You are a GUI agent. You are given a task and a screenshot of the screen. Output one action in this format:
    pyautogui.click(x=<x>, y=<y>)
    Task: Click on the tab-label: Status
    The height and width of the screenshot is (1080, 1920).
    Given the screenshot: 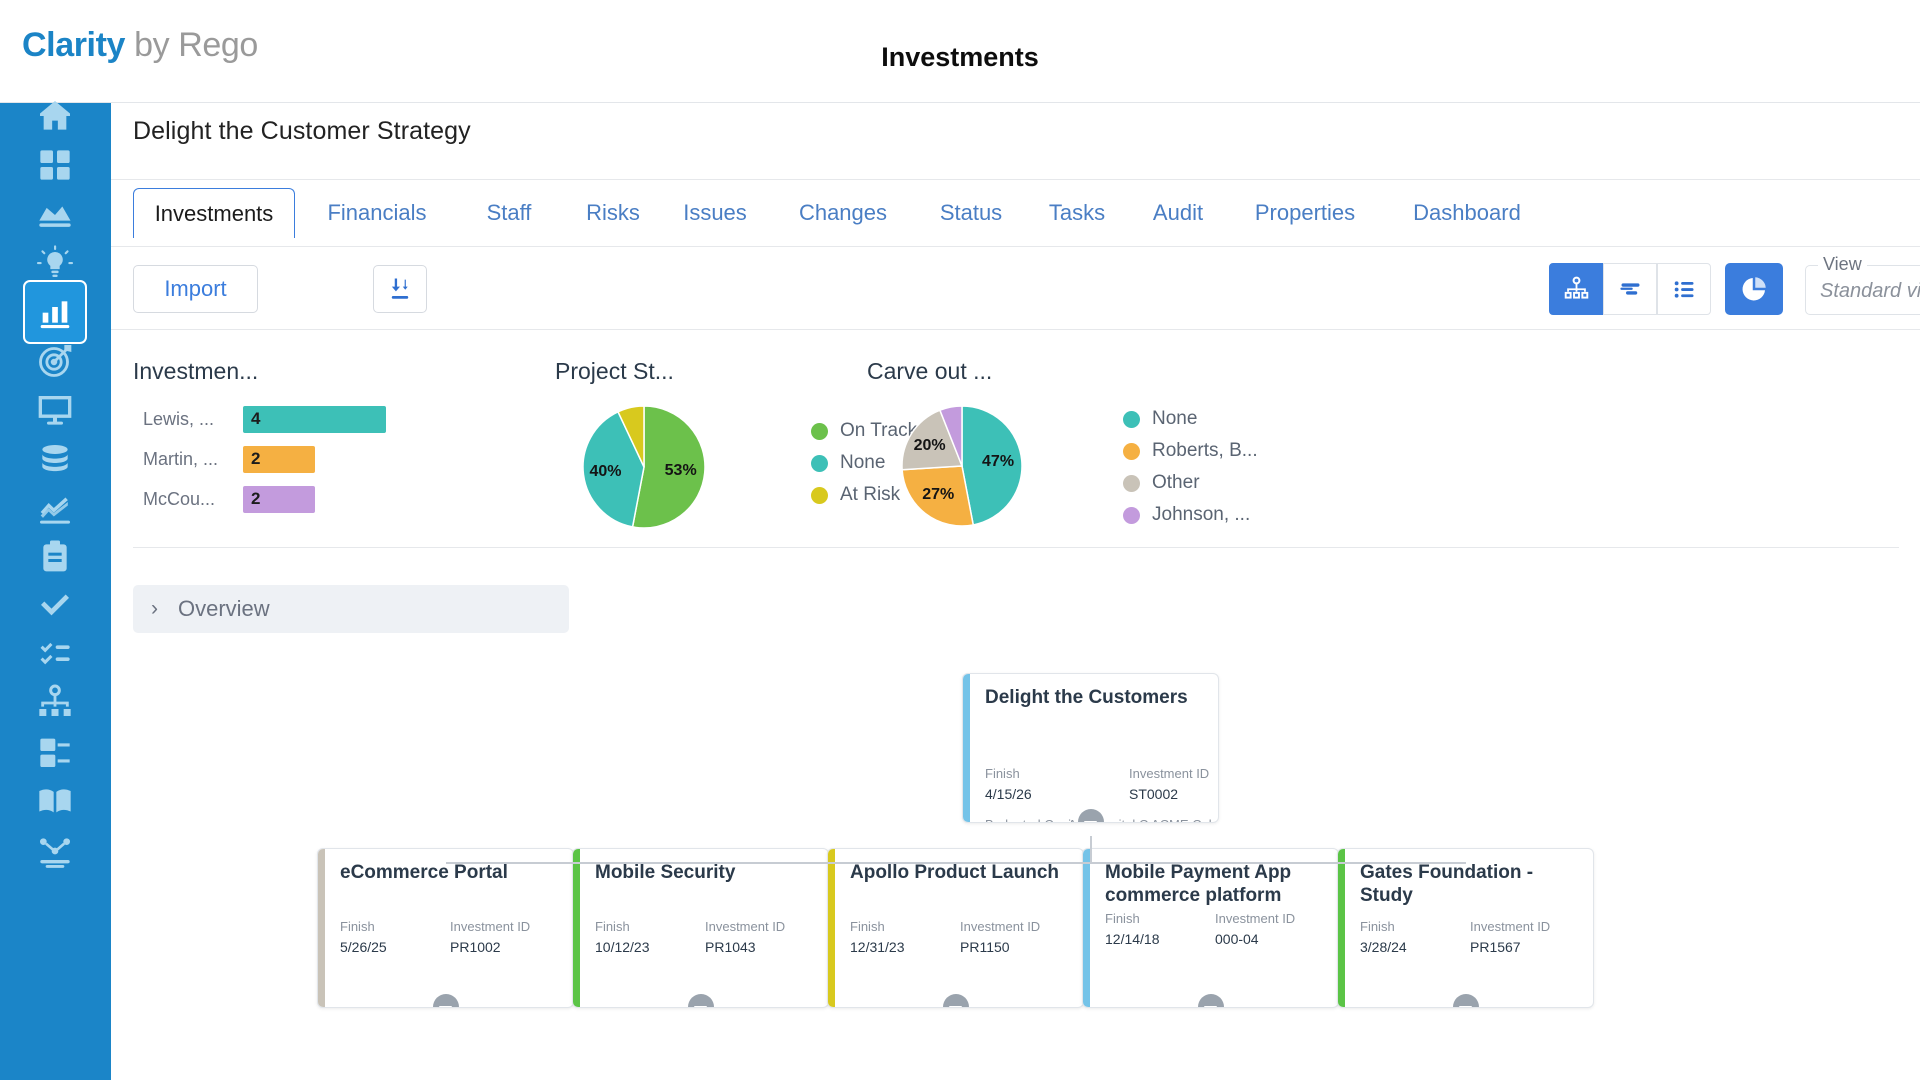 What is the action you would take?
    pyautogui.click(x=971, y=212)
    